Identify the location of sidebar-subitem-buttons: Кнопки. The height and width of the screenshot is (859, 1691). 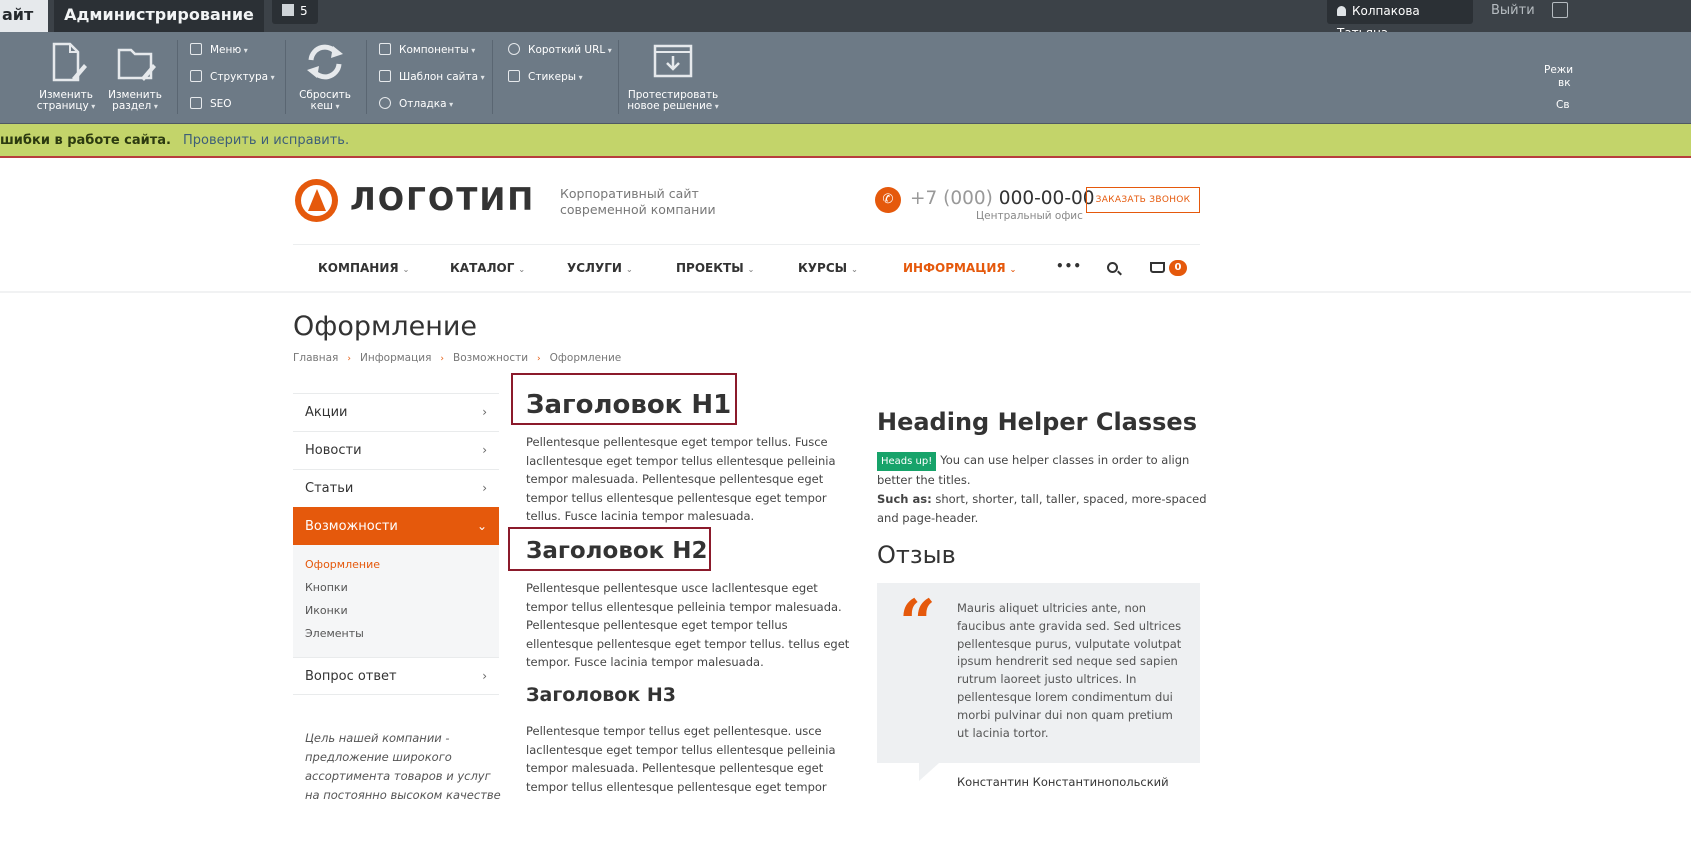
(402, 587).